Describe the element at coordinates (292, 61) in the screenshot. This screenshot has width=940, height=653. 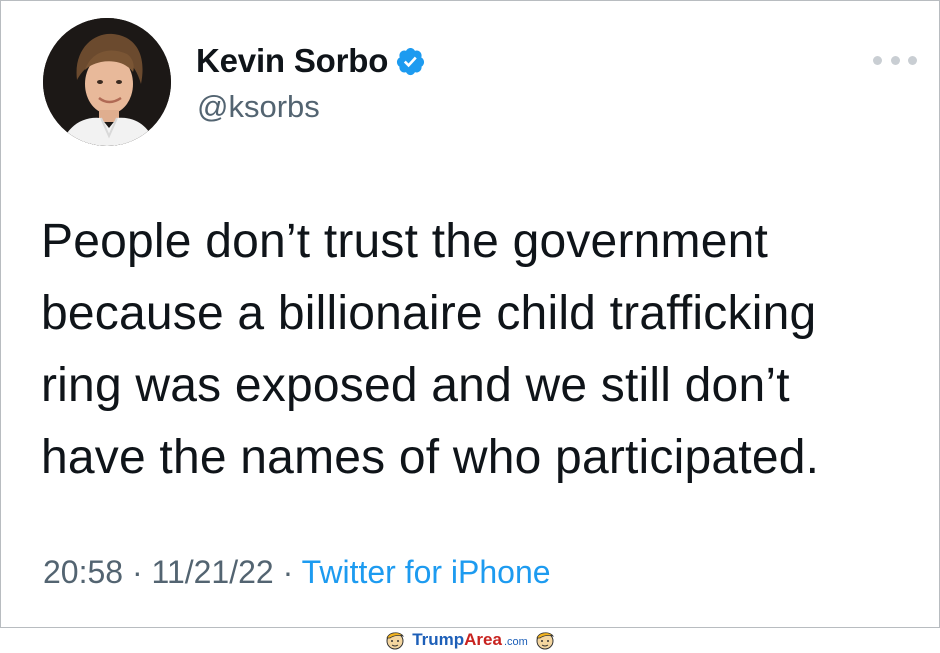
I see `author-display-name: Kevin Sorbo` at that location.